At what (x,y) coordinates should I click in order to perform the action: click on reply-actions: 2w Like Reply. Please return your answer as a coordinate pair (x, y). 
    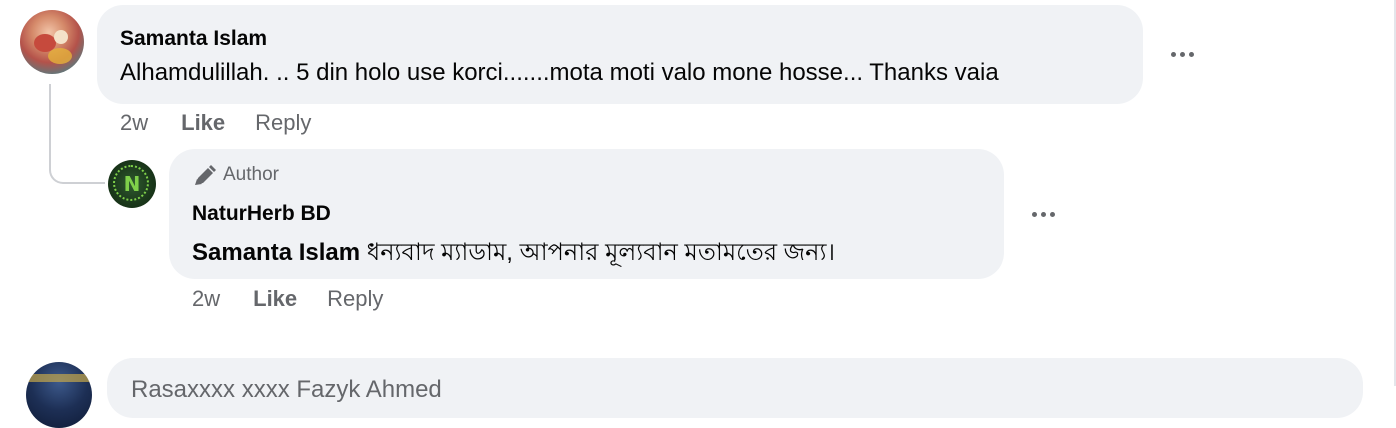
    Looking at the image, I should click on (287, 299).